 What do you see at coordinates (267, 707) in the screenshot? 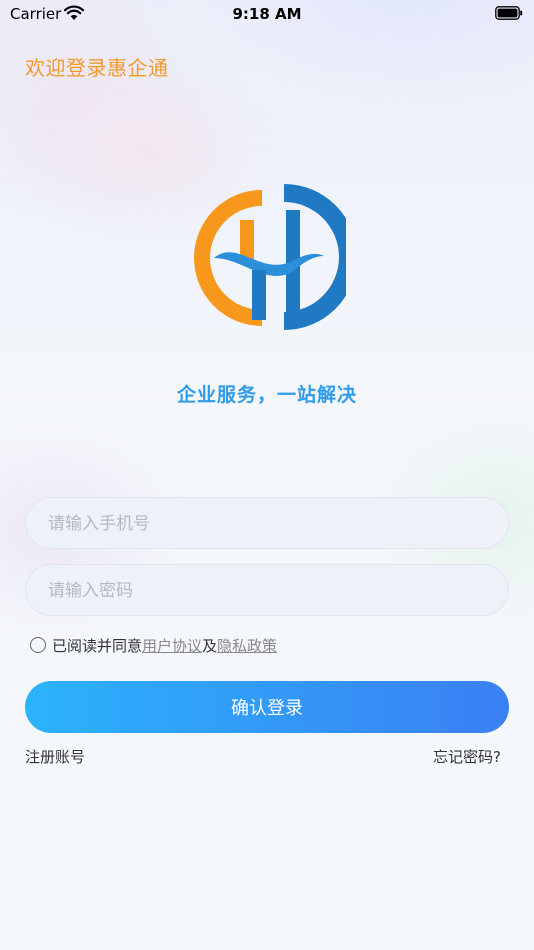
I see `login-button: 确认登录` at bounding box center [267, 707].